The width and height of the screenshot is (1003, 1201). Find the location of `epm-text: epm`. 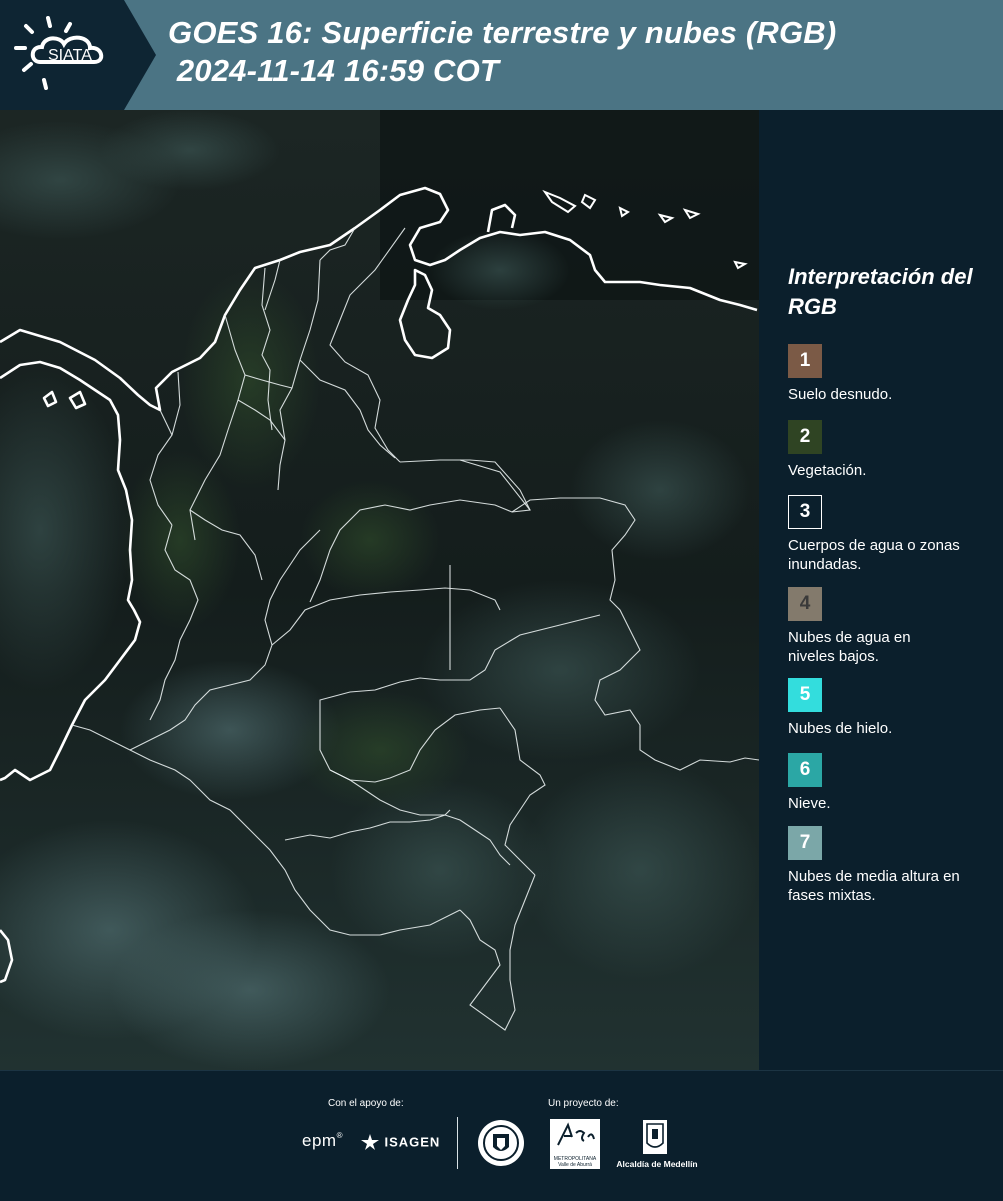

epm-text: epm is located at coordinates (319, 1140).